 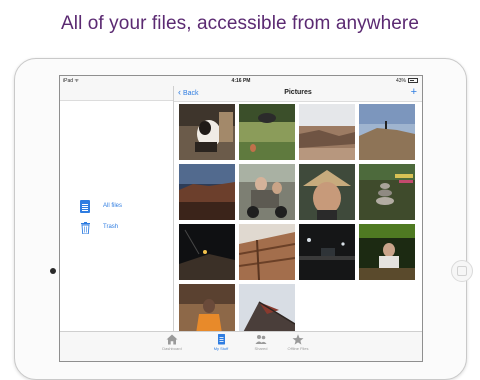 I want to click on tab-bar: Dashboard My Stuff Shared Offline Files, so click(x=241, y=346).